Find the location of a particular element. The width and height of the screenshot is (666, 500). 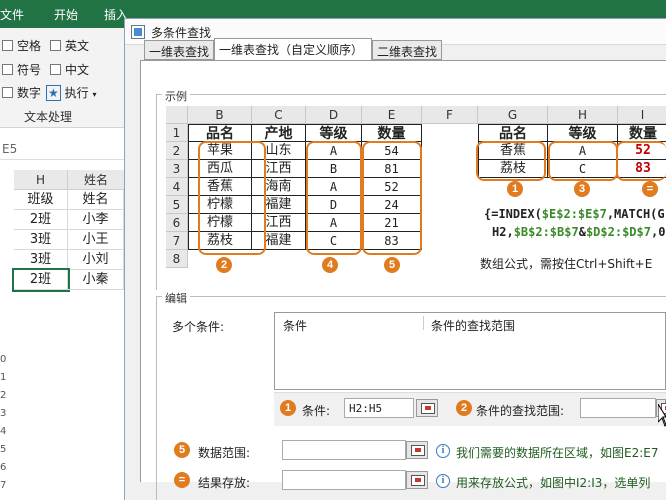

ribbon-body: 空格 英文 符号 中文 数字 ★ 执行 ▾ 文本处理 is located at coordinates (62, 78).